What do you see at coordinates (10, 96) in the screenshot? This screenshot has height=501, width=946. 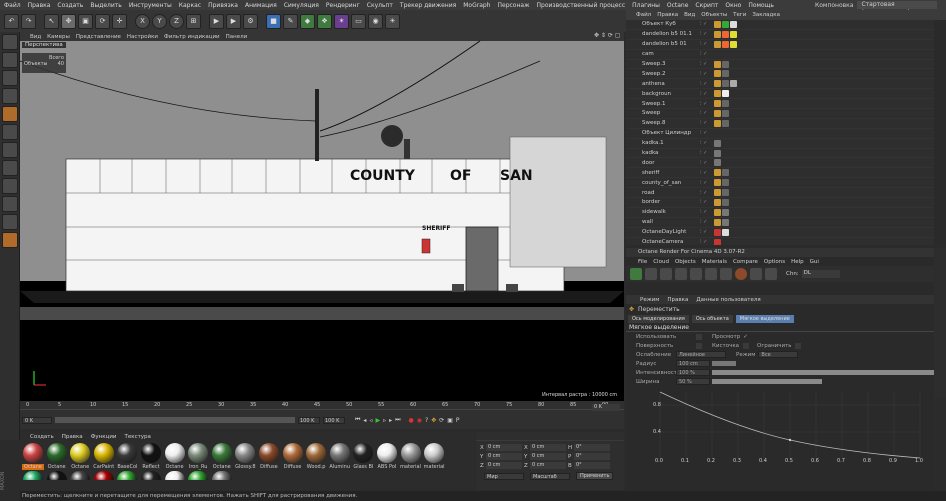 I see `workplane-icon` at bounding box center [10, 96].